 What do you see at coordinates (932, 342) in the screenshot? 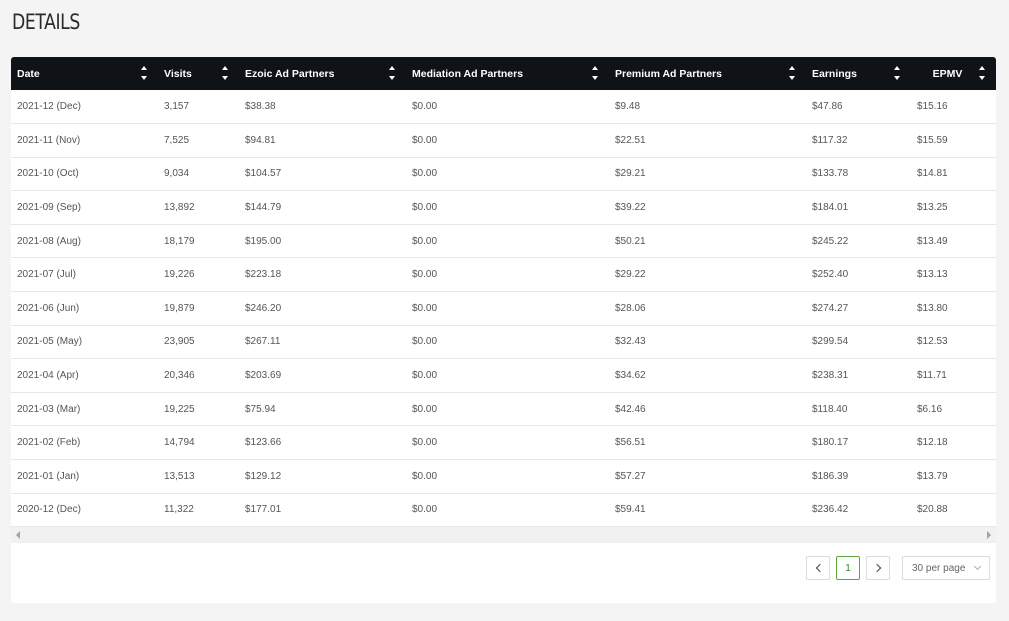
I see `cell-epmv: $12.53` at bounding box center [932, 342].